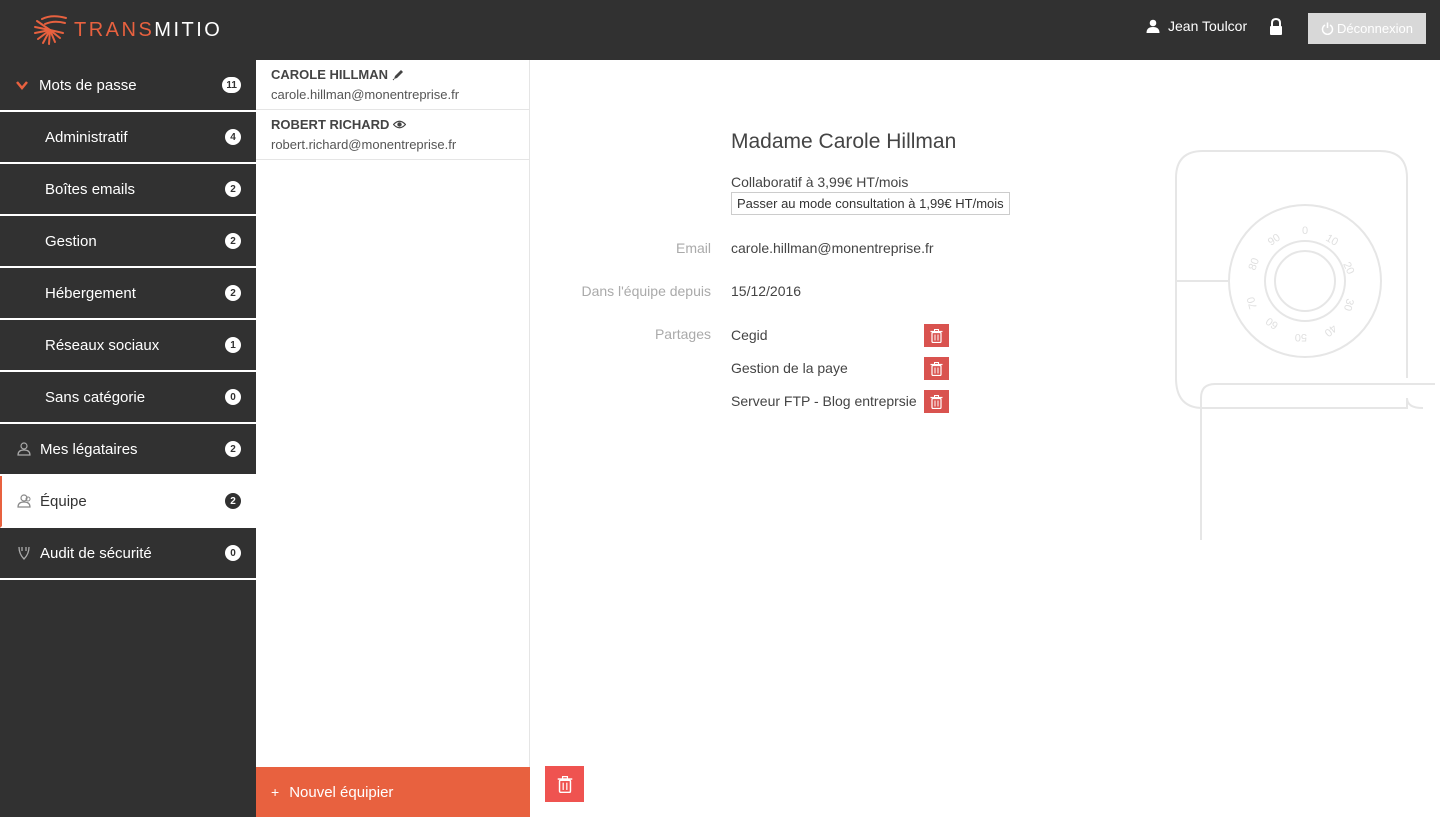 Image resolution: width=1440 pixels, height=817 pixels. Describe the element at coordinates (789, 368) in the screenshot. I see `share-item: Gestion de la paye` at that location.